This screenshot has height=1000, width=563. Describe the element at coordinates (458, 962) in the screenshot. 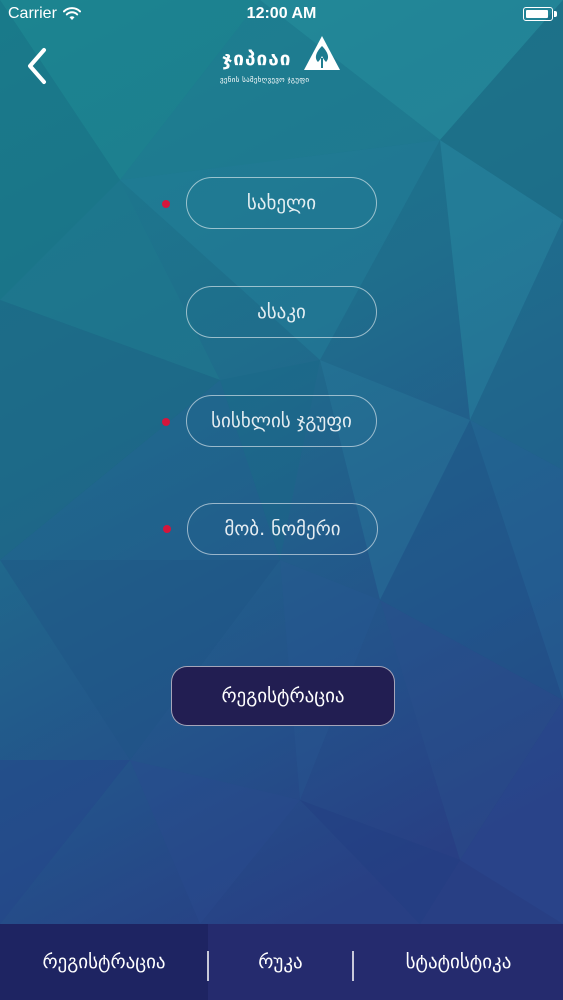

I see `tab-statistics: სტატისტიკა` at that location.